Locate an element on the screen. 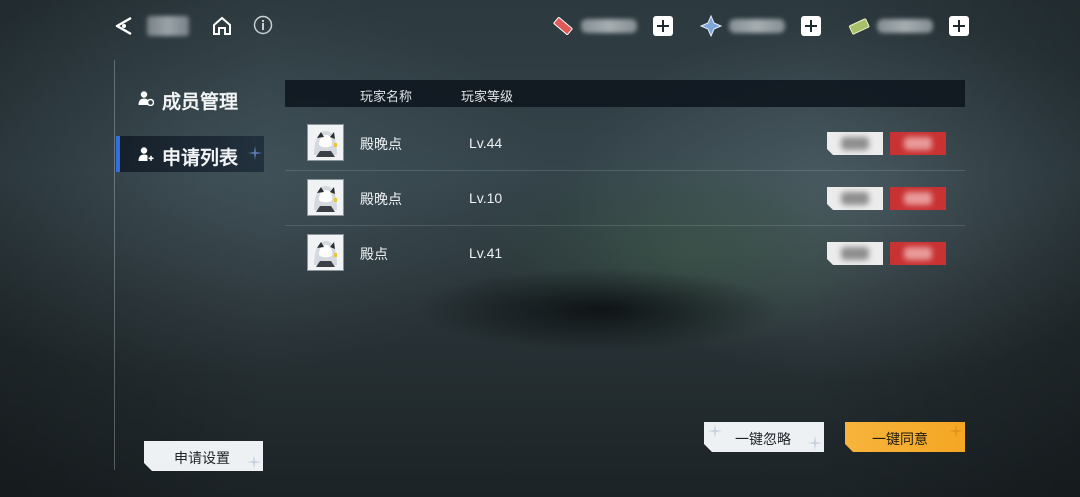 The height and width of the screenshot is (497, 1080). currency-cash is located at coordinates (909, 26).